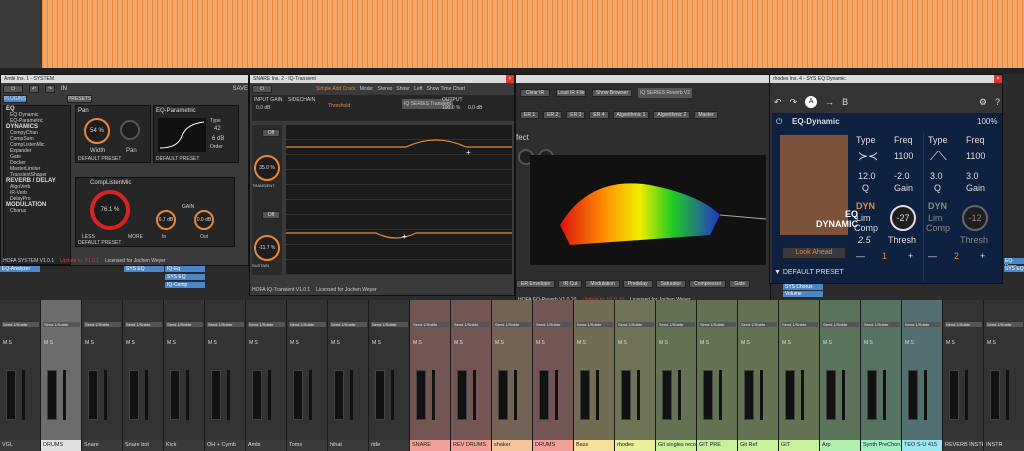 The width and height of the screenshot is (1024, 451). I want to click on eqp-freq: 42, so click(217, 129).